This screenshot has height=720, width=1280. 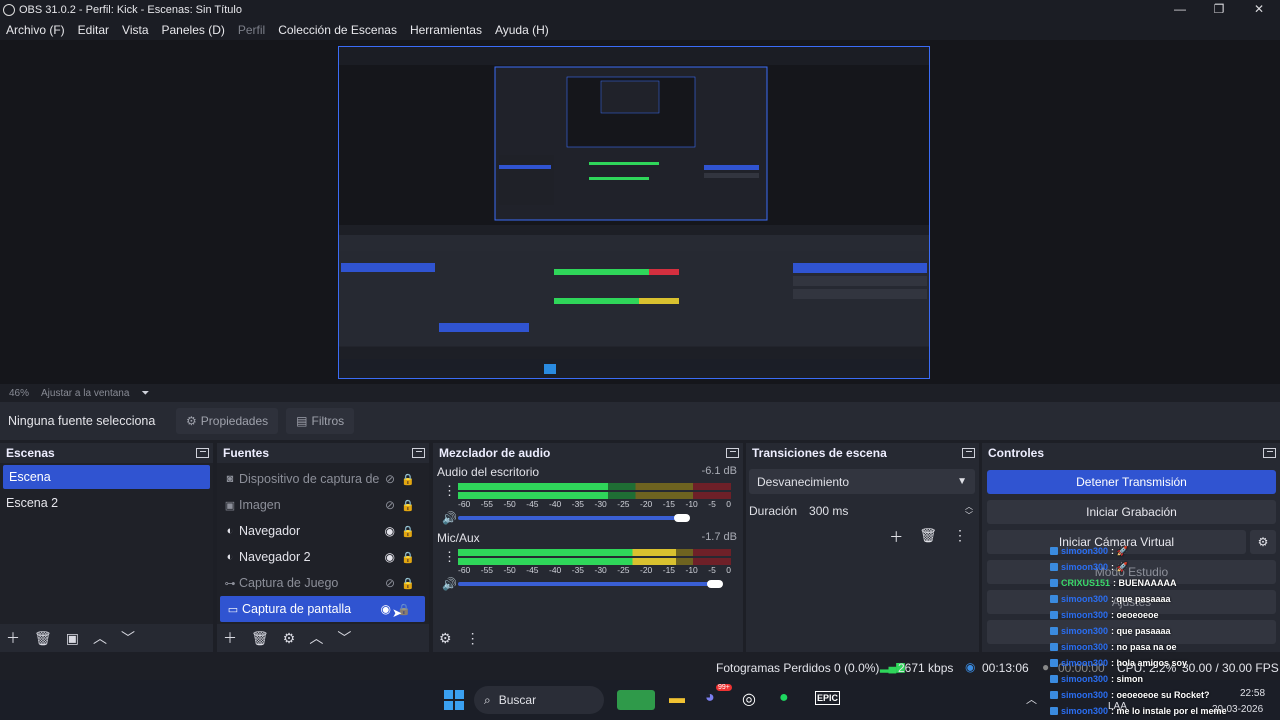 What do you see at coordinates (1131, 482) in the screenshot?
I see `stop-stream-button: Detener Transmisión` at bounding box center [1131, 482].